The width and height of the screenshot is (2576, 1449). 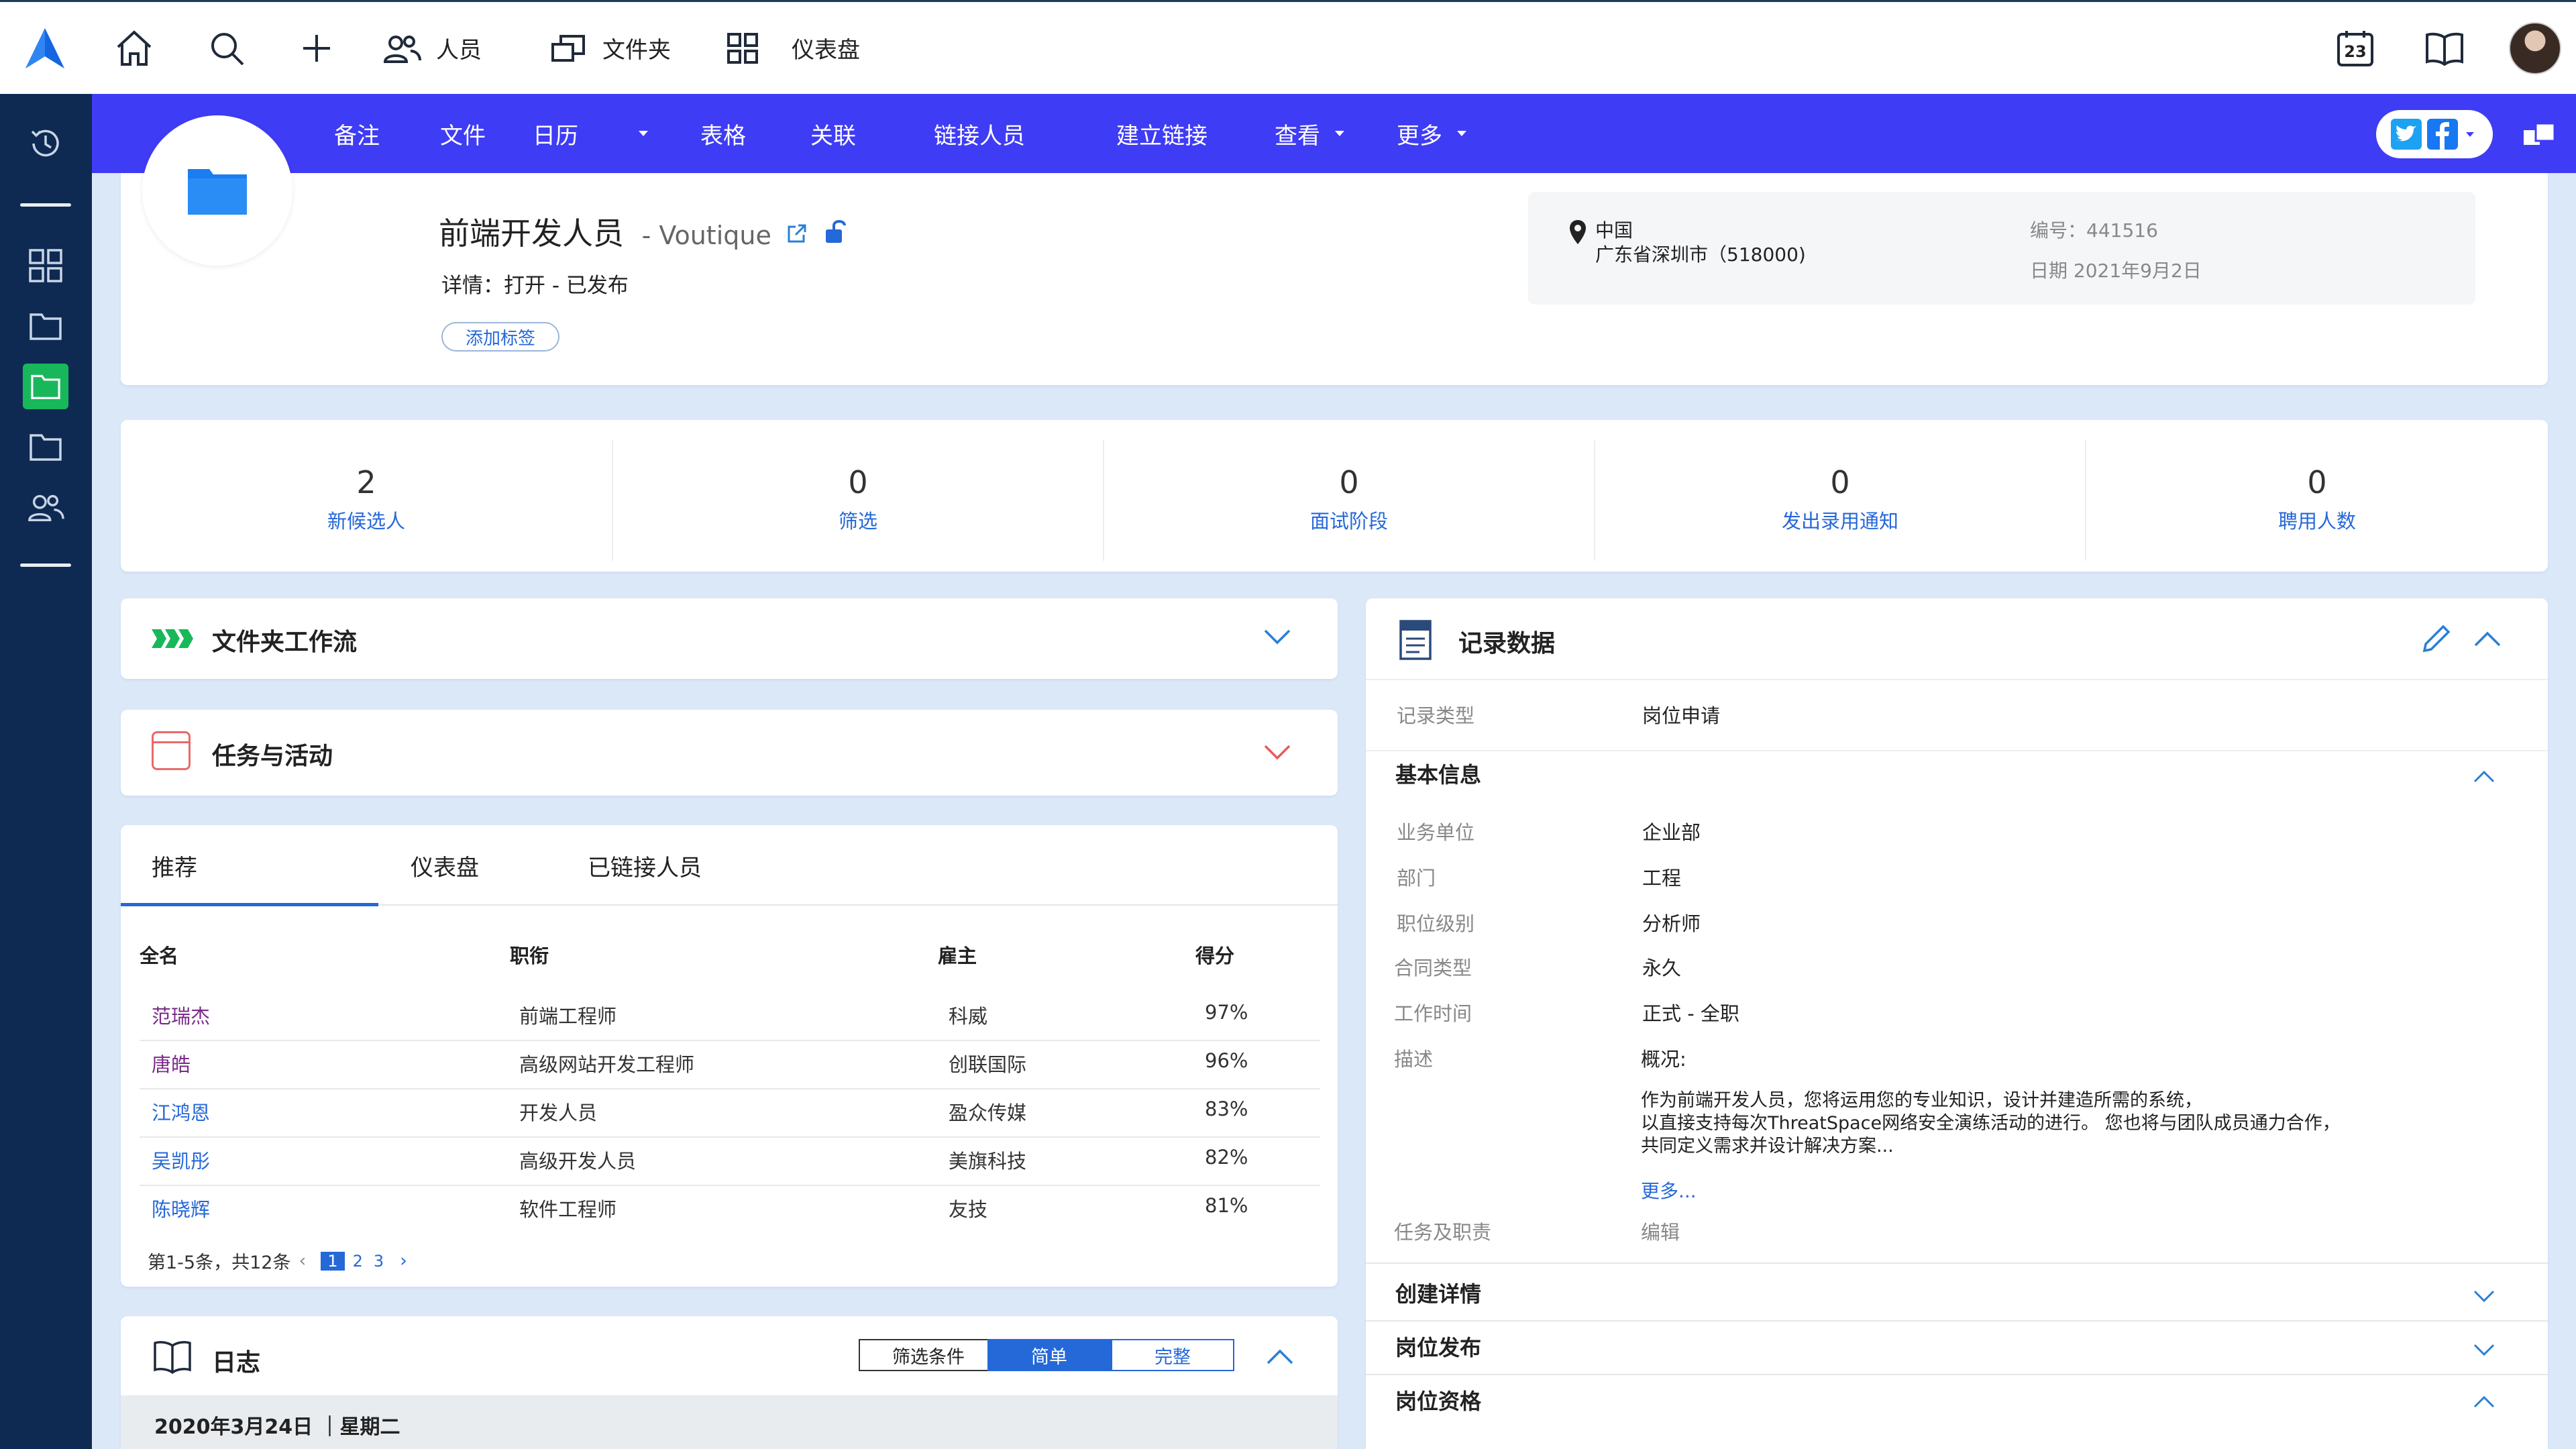 What do you see at coordinates (45, 265) in the screenshot?
I see `dashboard-icon` at bounding box center [45, 265].